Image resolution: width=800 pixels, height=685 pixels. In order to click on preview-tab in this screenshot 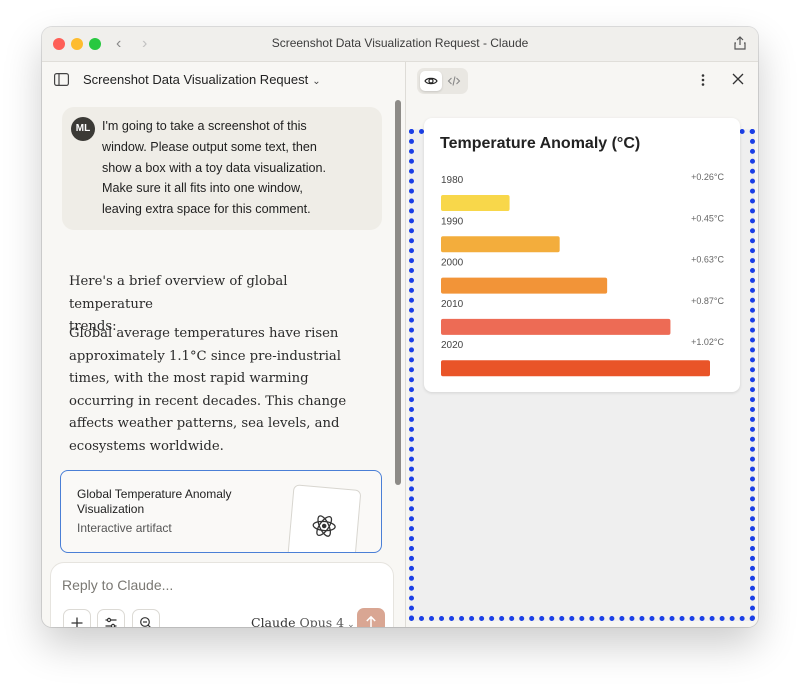, I will do `click(431, 81)`.